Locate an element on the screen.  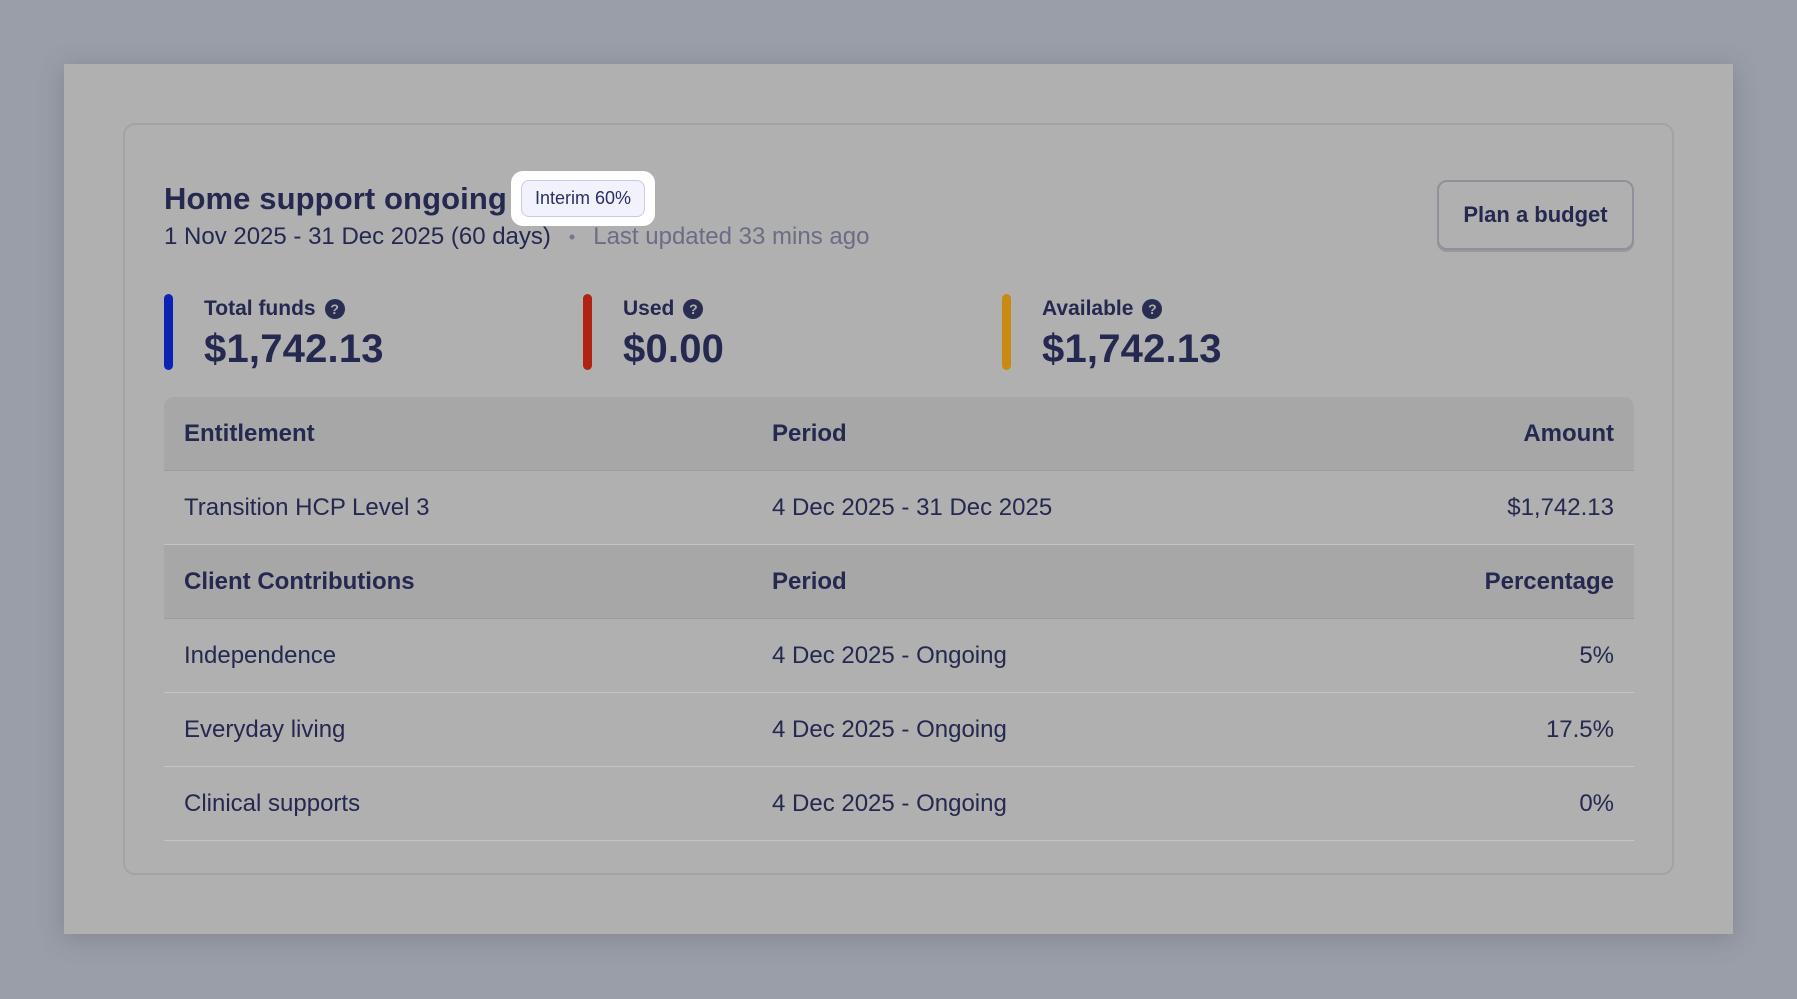
badge-highlight: Interim 60% is located at coordinates (583, 198).